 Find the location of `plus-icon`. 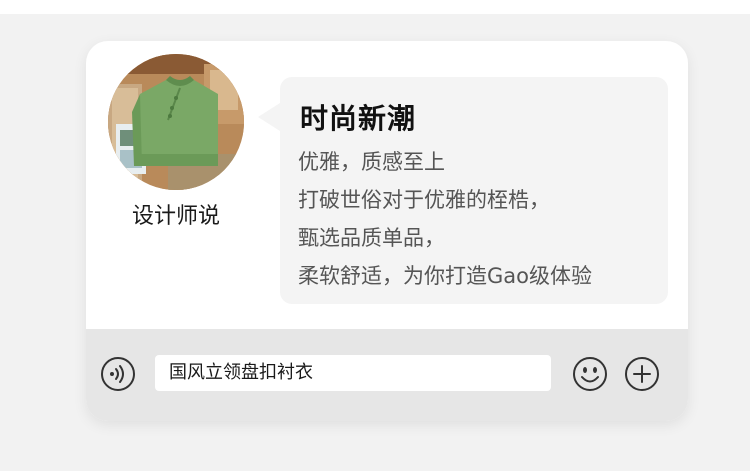

plus-icon is located at coordinates (642, 374).